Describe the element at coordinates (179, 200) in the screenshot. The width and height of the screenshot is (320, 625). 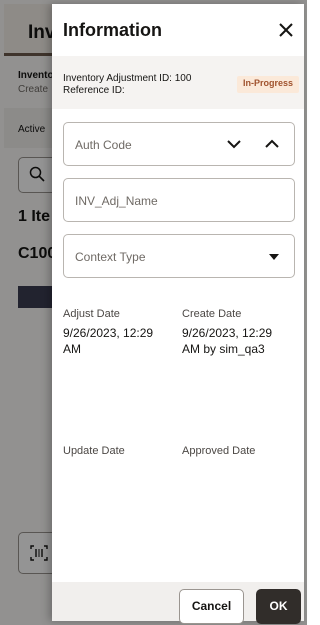
I see `adjustment-name-field: INV_Adj_Name` at that location.